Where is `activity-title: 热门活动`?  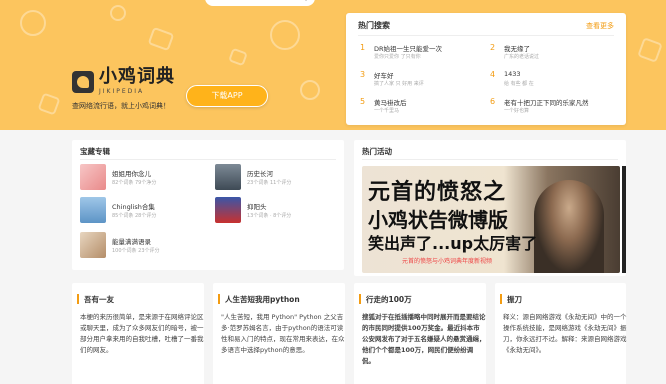 activity-title: 热门活动 is located at coordinates (377, 151).